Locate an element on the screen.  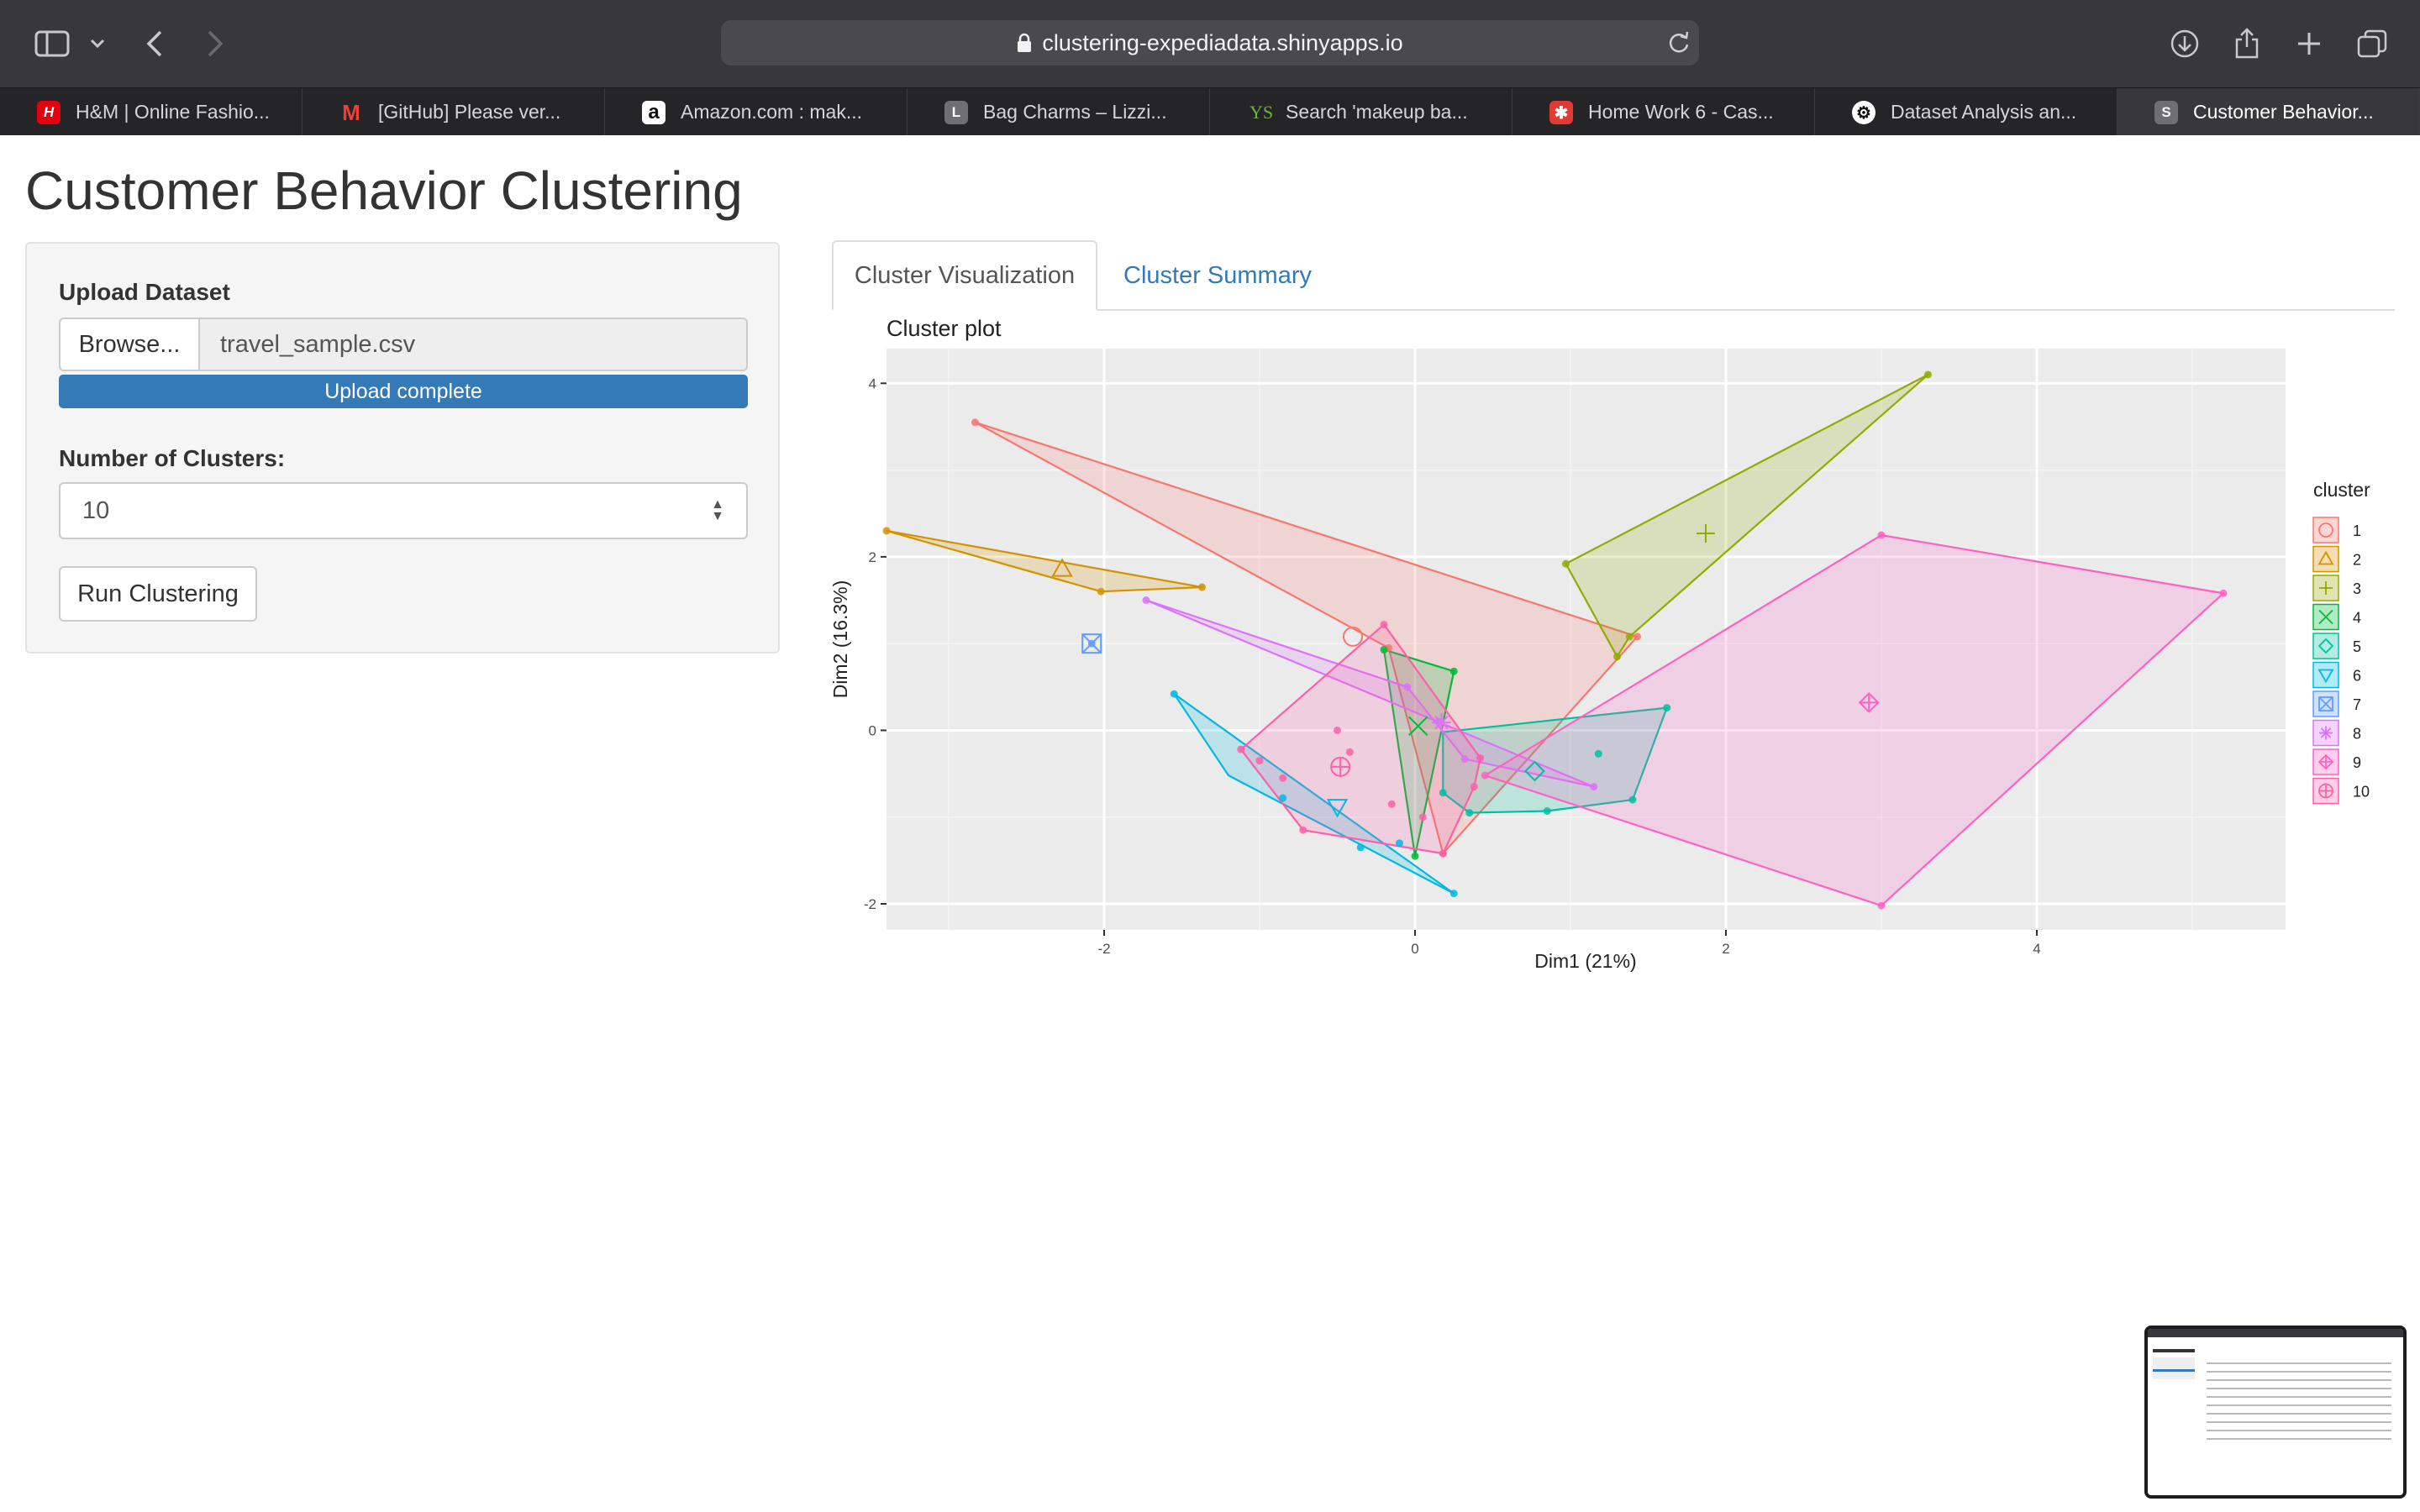
back-arrow-icon is located at coordinates (154, 44).